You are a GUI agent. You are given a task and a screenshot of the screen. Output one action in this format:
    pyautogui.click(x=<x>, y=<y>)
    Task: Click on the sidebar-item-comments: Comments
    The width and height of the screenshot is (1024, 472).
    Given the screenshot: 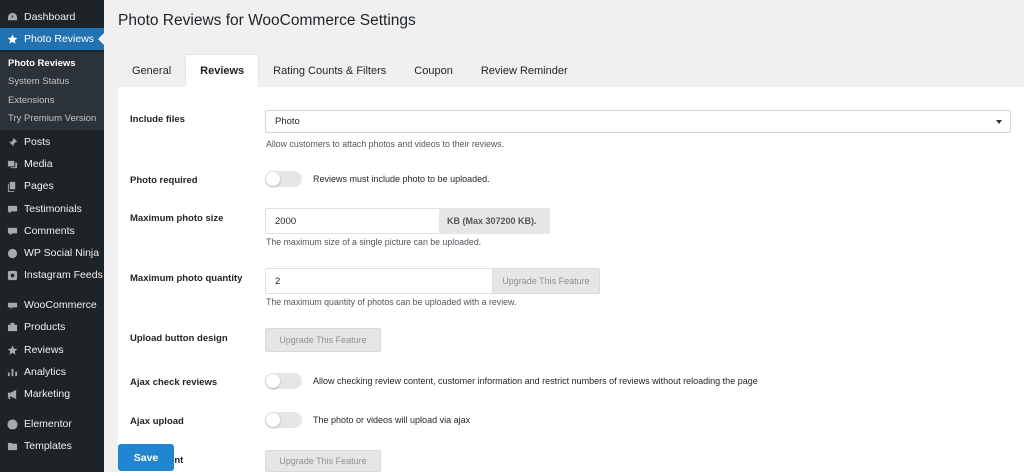 What is the action you would take?
    pyautogui.click(x=52, y=231)
    